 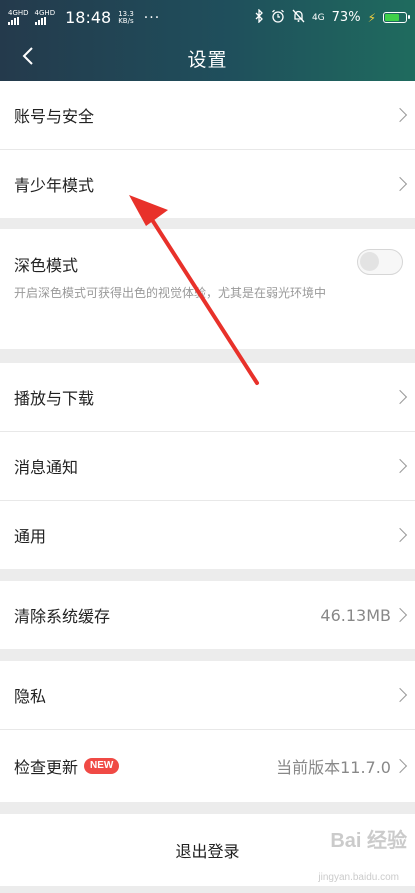 What do you see at coordinates (318, 17) in the screenshot?
I see `network-type: 4G` at bounding box center [318, 17].